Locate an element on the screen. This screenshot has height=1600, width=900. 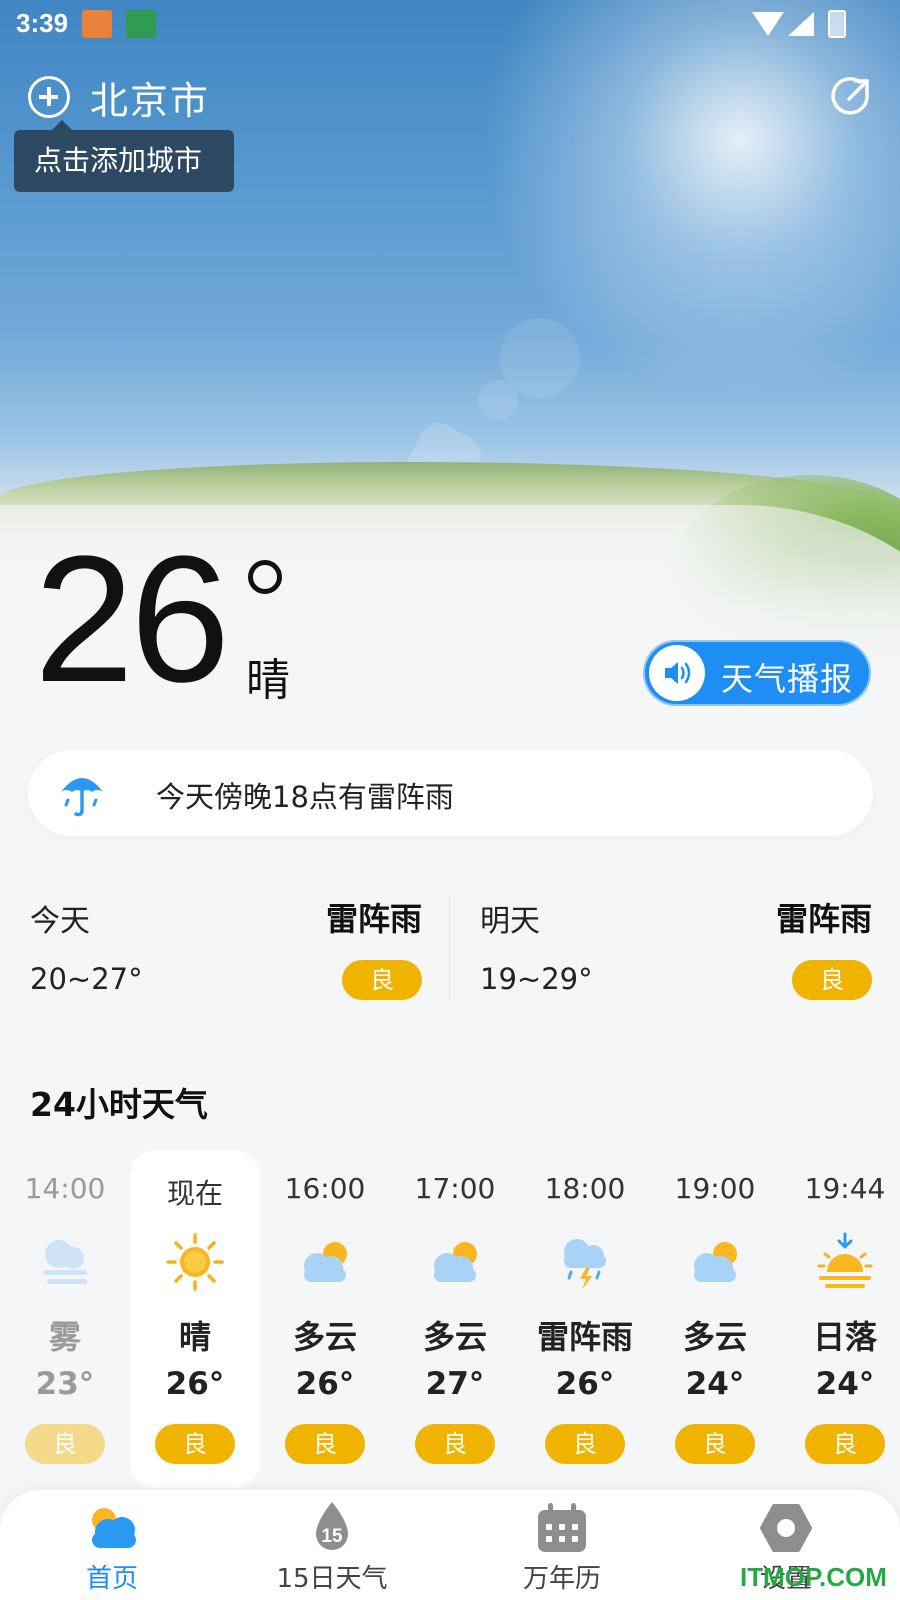
share-icon is located at coordinates (851, 97).